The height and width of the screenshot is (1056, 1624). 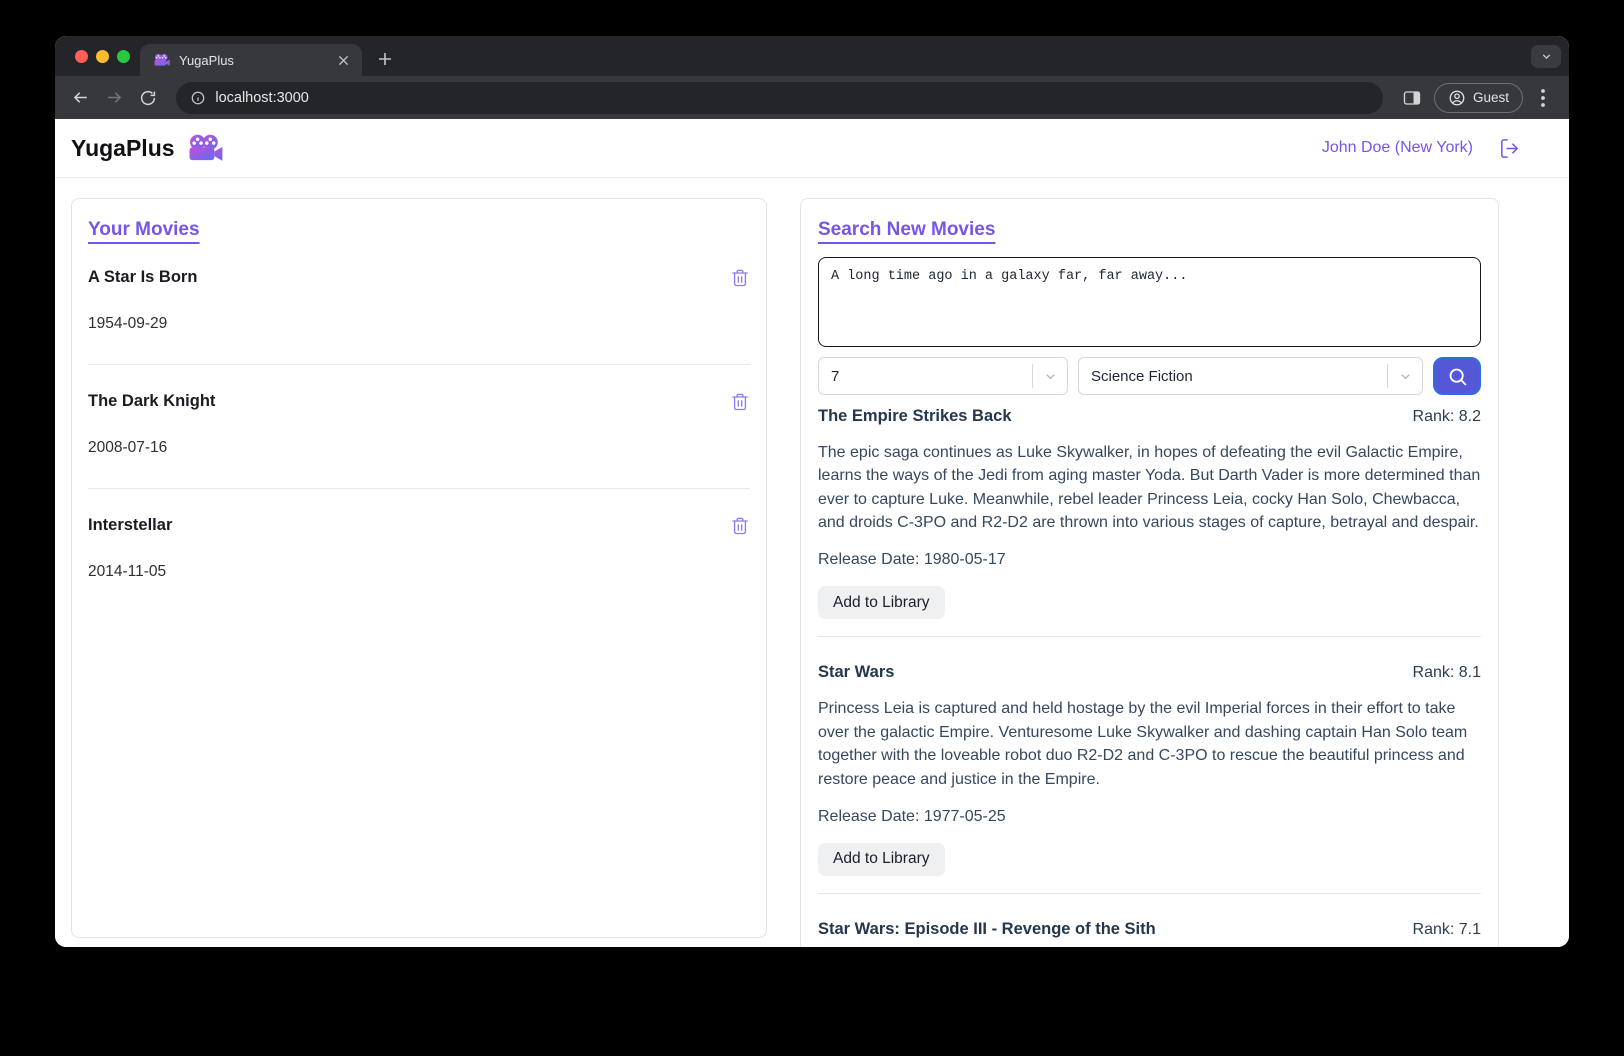 I want to click on result-title: The Empire Strikes Back, so click(x=915, y=416).